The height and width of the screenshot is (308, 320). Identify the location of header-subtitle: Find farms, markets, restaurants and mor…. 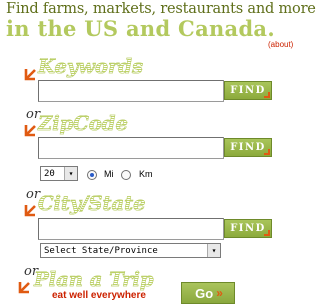
(161, 9).